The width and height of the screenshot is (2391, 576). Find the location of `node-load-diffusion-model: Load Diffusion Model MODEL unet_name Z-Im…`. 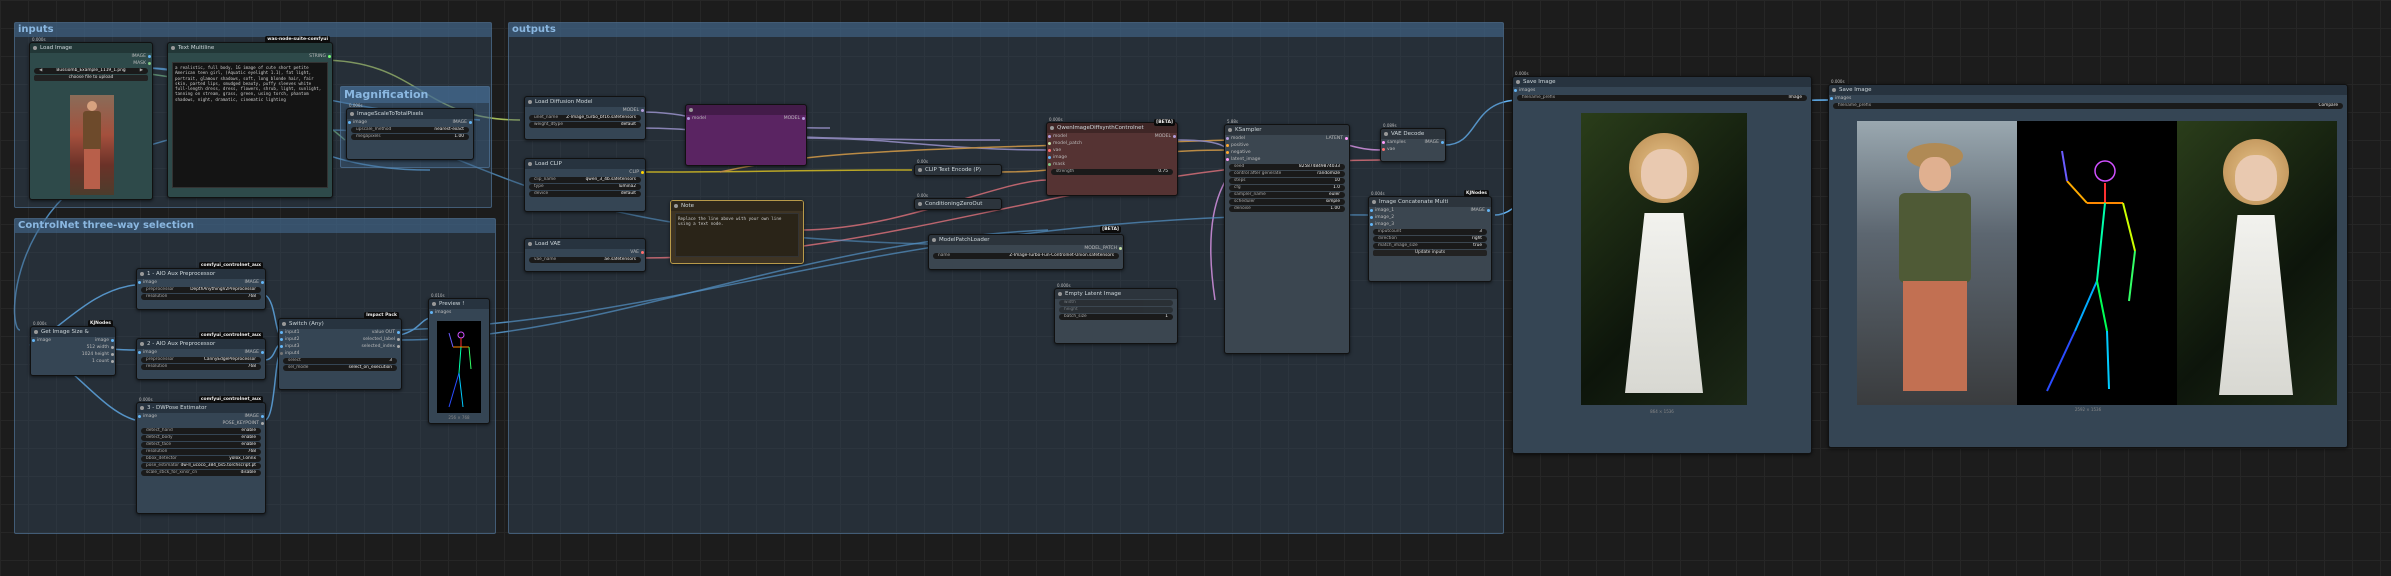

node-load-diffusion-model: Load Diffusion Model MODEL unet_name Z-Im… is located at coordinates (585, 118).